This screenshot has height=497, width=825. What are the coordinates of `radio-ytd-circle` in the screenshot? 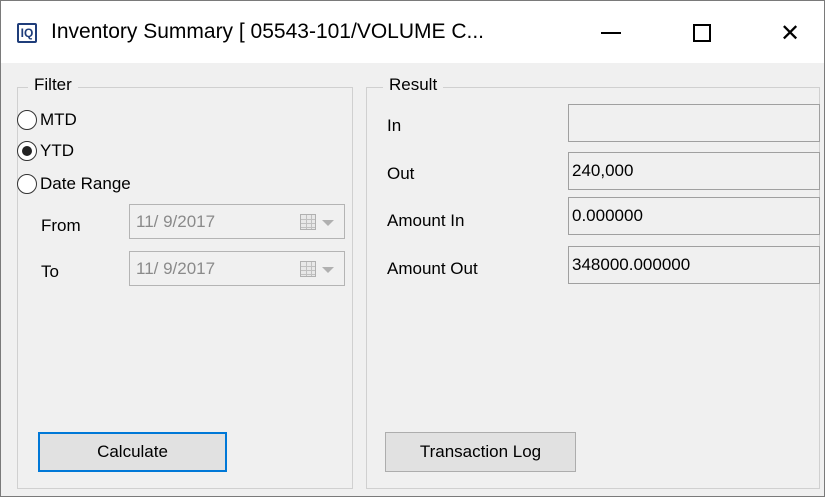 It's located at (27, 151).